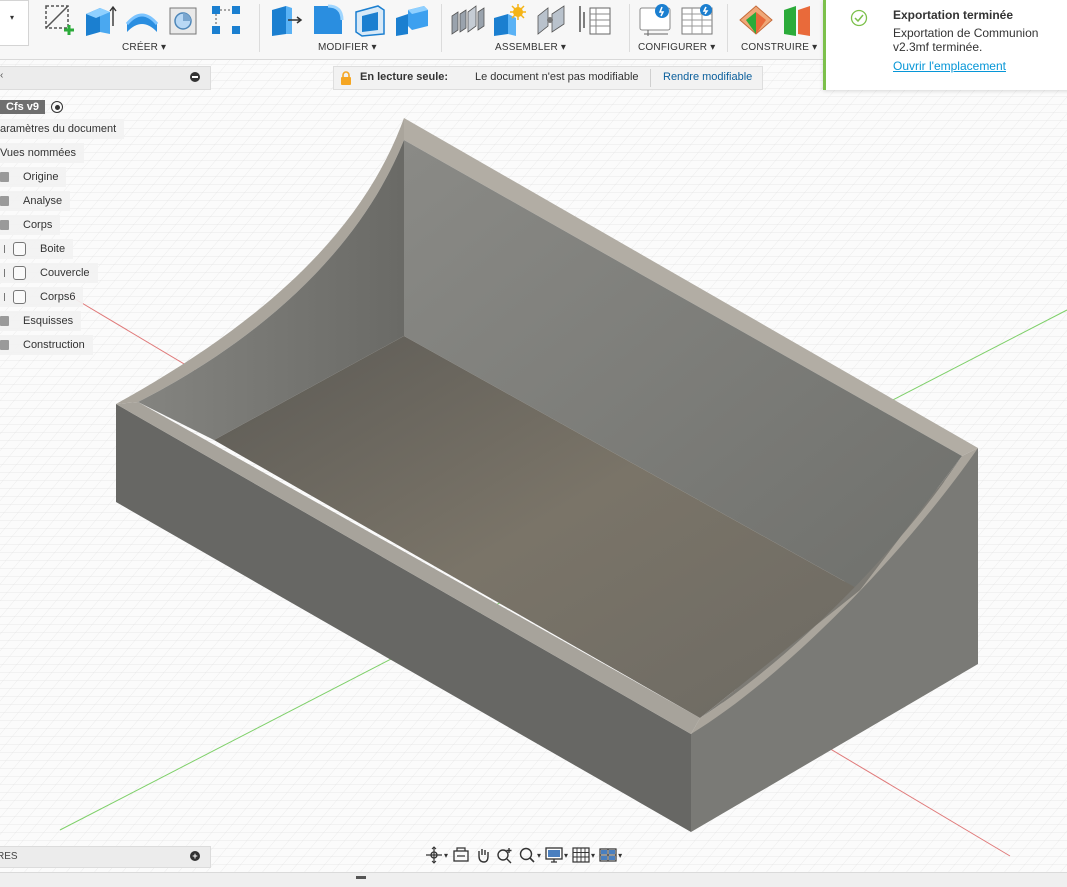 This screenshot has height=887, width=1067. What do you see at coordinates (58, 297) in the screenshot?
I see `tree-item-label: Corps6` at bounding box center [58, 297].